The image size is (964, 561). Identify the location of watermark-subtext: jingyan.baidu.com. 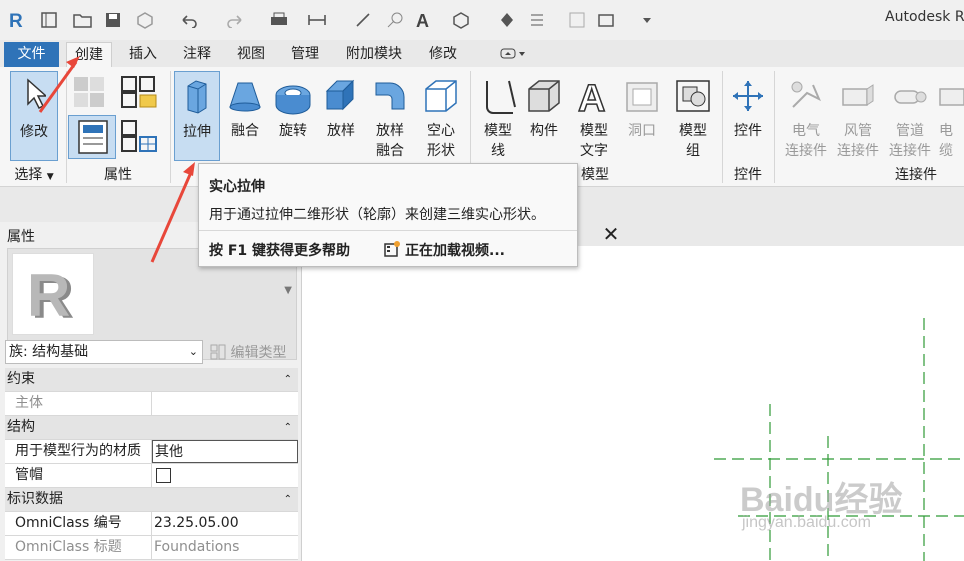
(806, 522).